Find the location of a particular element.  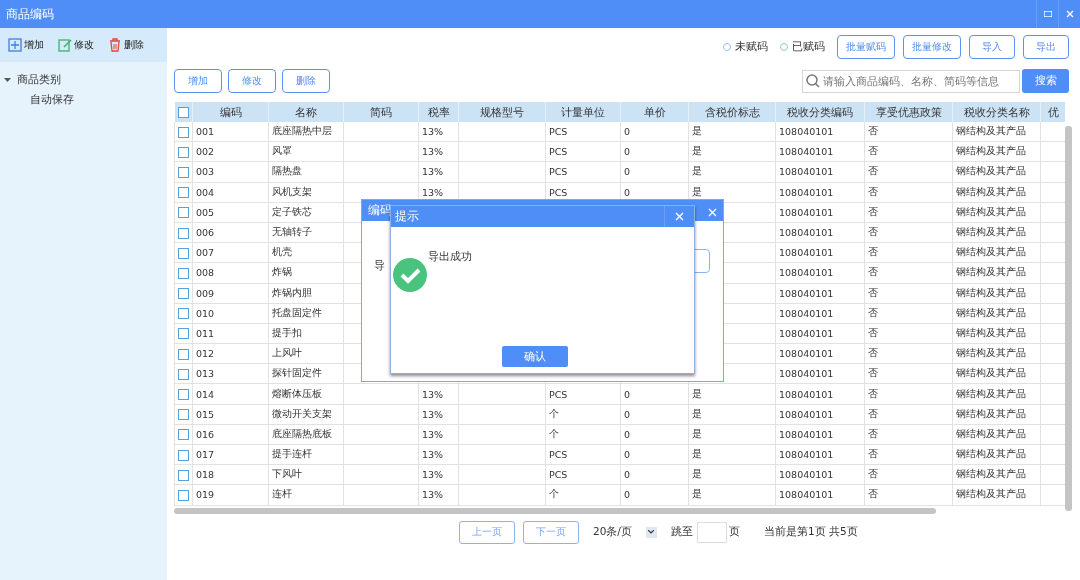

previous-page-button: 上一页 is located at coordinates (487, 532).